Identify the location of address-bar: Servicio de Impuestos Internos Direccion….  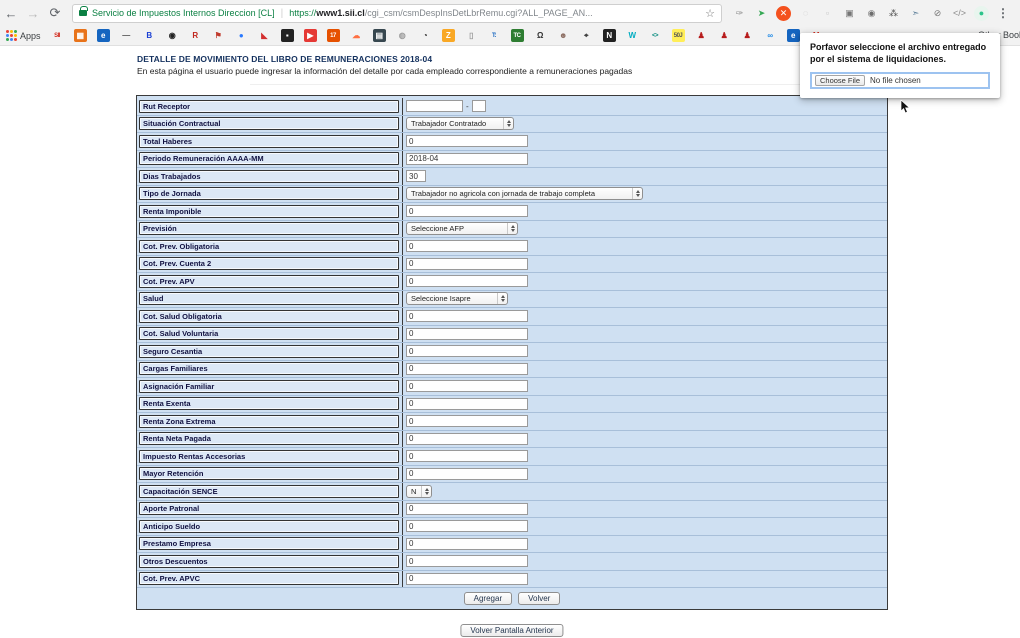
(397, 13).